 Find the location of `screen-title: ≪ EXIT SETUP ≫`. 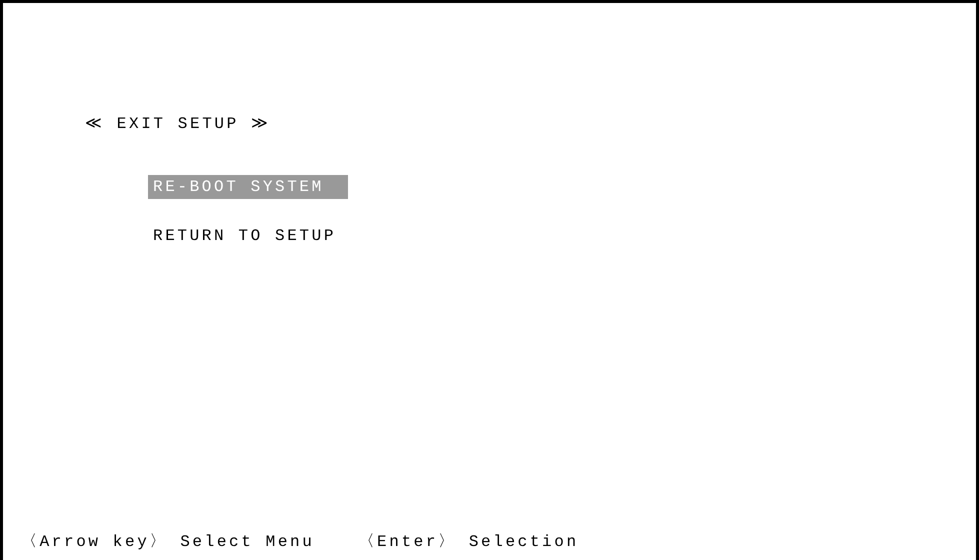

screen-title: ≪ EXIT SETUP ≫ is located at coordinates (178, 123).